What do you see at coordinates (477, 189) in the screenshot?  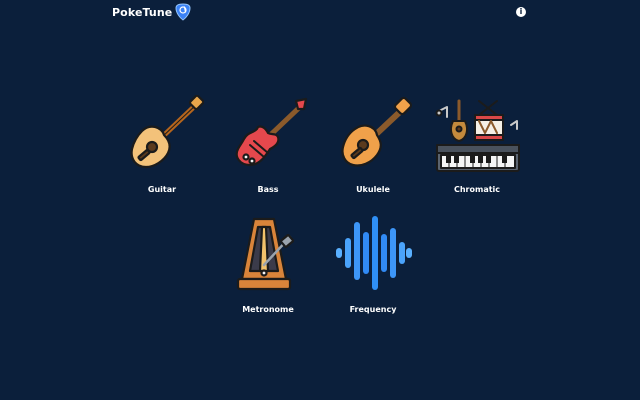 I see `instrument-label-chromatic: Chromatic` at bounding box center [477, 189].